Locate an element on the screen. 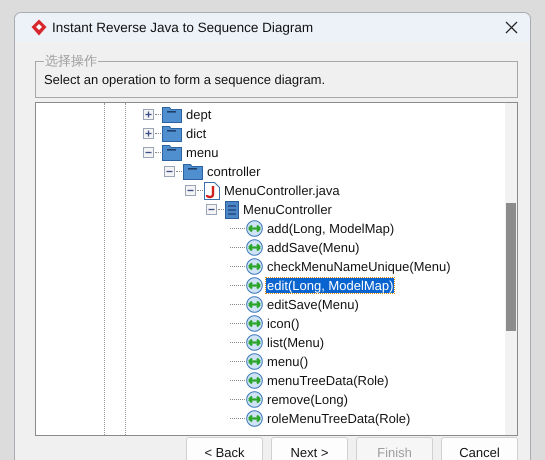 This screenshot has height=460, width=545. tree-item: roleMenuTreeData(Role) is located at coordinates (339, 418).